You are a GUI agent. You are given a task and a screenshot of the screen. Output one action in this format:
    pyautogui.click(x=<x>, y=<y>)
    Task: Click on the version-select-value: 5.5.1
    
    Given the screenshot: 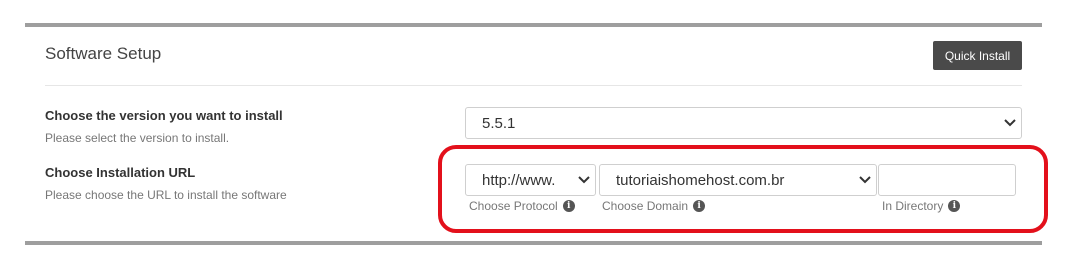 What is the action you would take?
    pyautogui.click(x=499, y=123)
    